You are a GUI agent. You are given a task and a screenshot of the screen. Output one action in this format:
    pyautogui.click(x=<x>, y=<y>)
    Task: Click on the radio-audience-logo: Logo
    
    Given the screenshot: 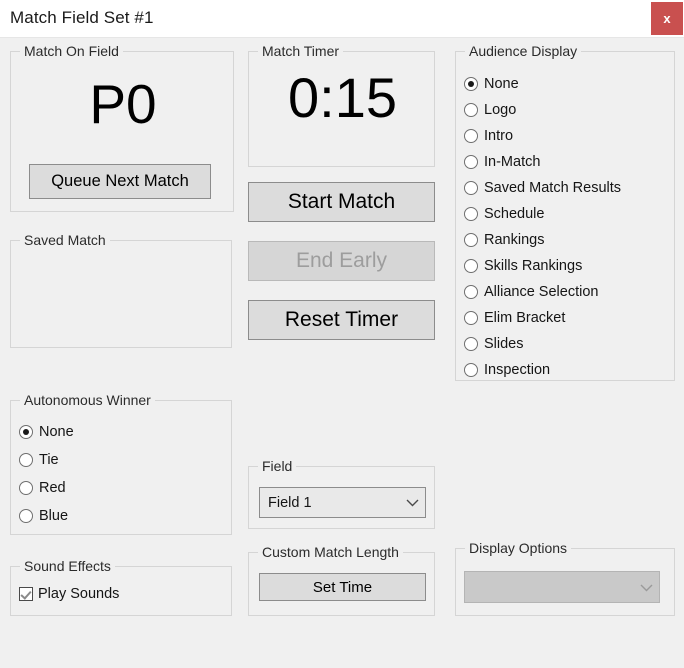 What is the action you would take?
    pyautogui.click(x=490, y=110)
    